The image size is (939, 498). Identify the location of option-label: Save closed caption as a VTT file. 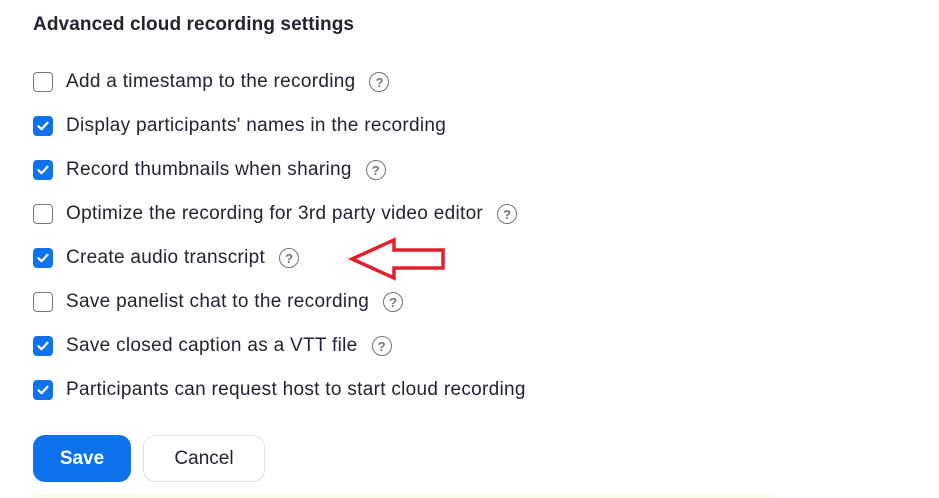
(212, 345).